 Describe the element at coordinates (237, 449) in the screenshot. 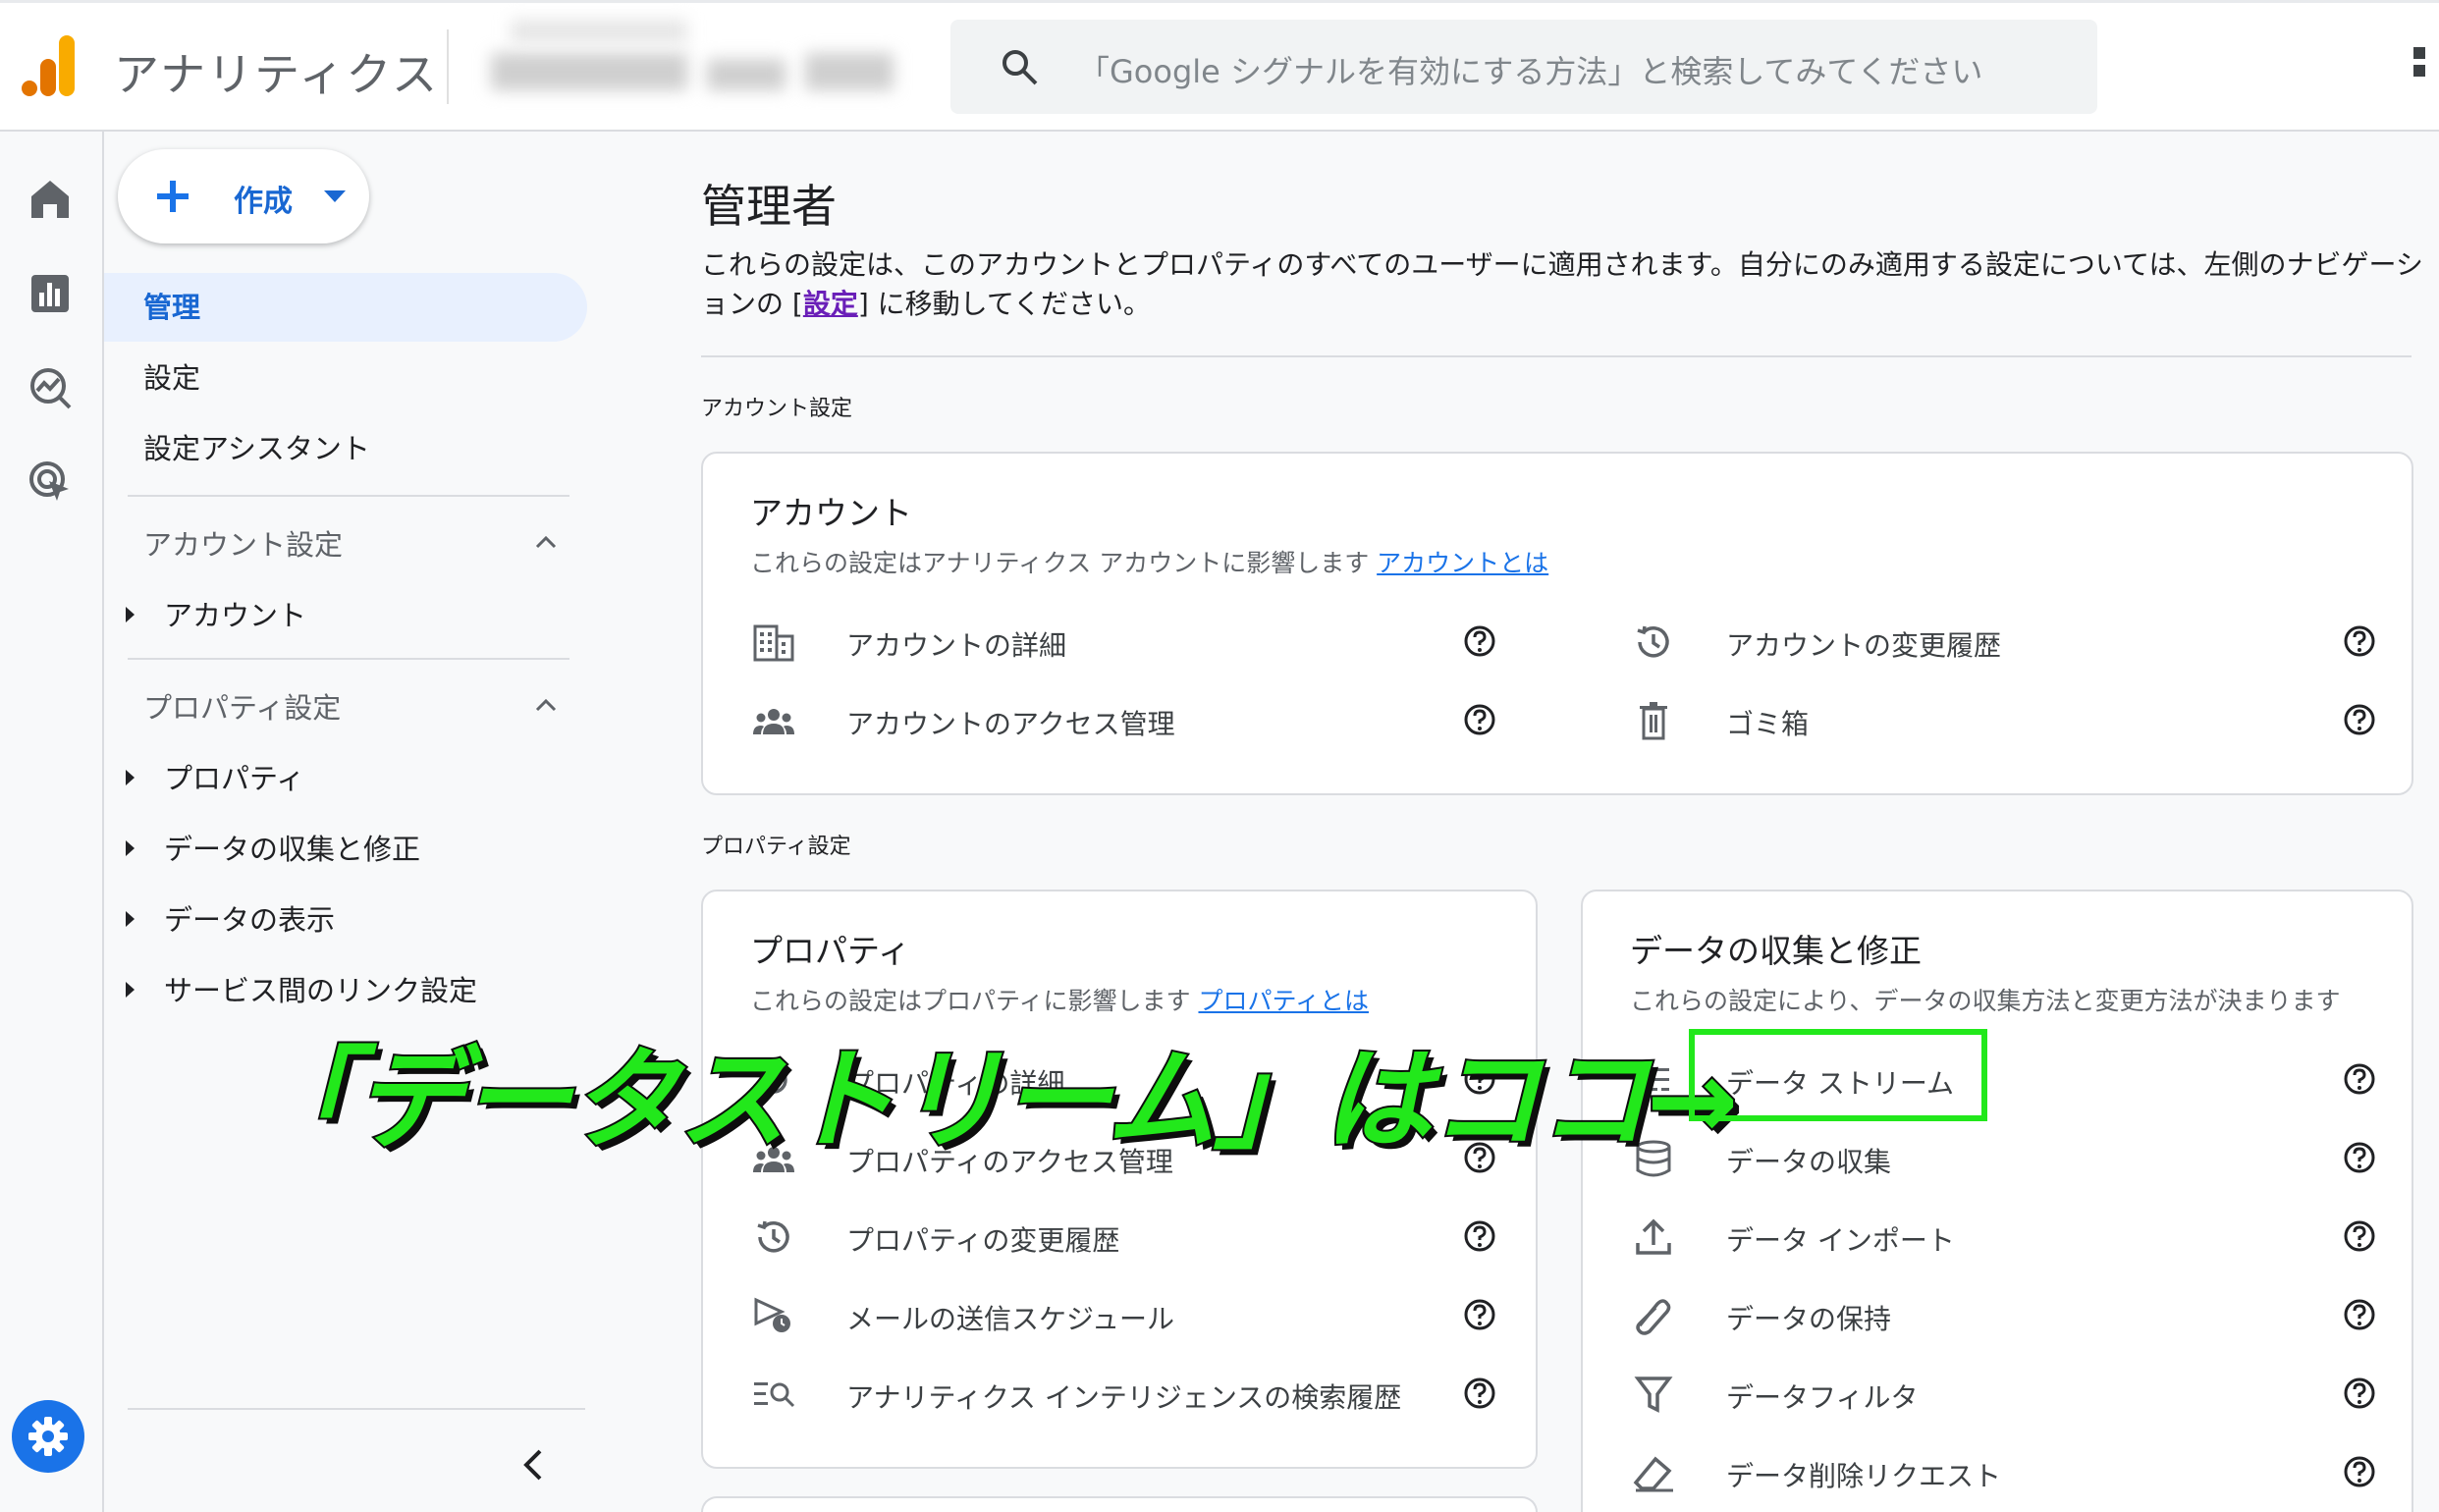

I see `sidebar-item-setup-assistant: 設定アシスタント` at that location.